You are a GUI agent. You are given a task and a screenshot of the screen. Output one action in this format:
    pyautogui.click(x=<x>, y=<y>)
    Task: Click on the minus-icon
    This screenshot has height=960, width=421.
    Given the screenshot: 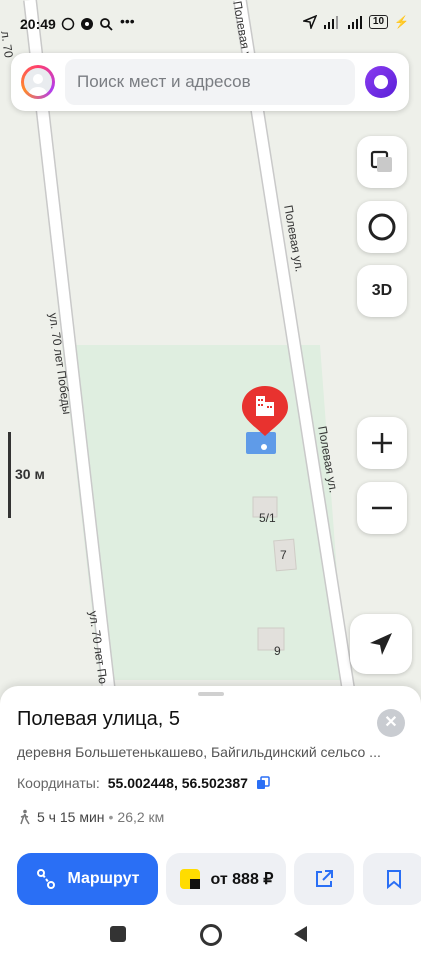 What is the action you would take?
    pyautogui.click(x=382, y=508)
    